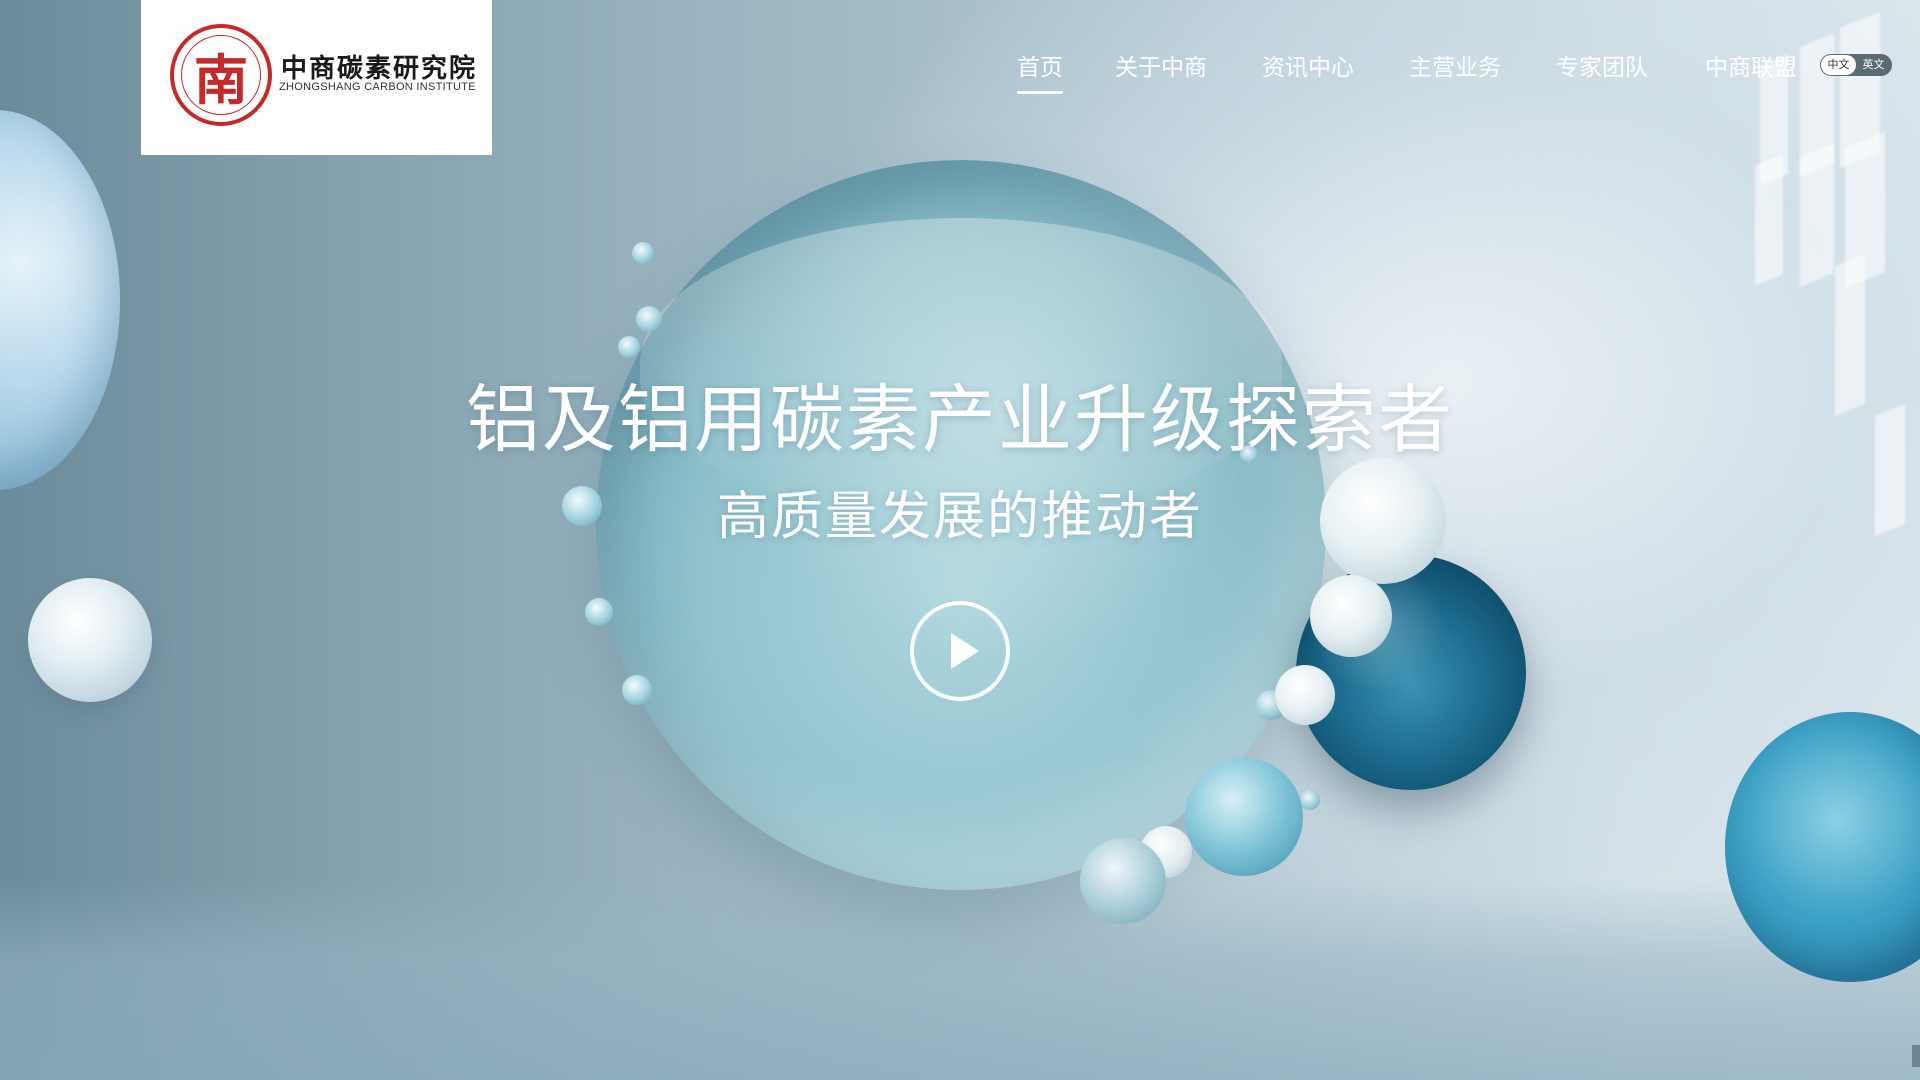 The height and width of the screenshot is (1080, 1920). I want to click on nav-item-about: 关于中商, so click(1161, 65).